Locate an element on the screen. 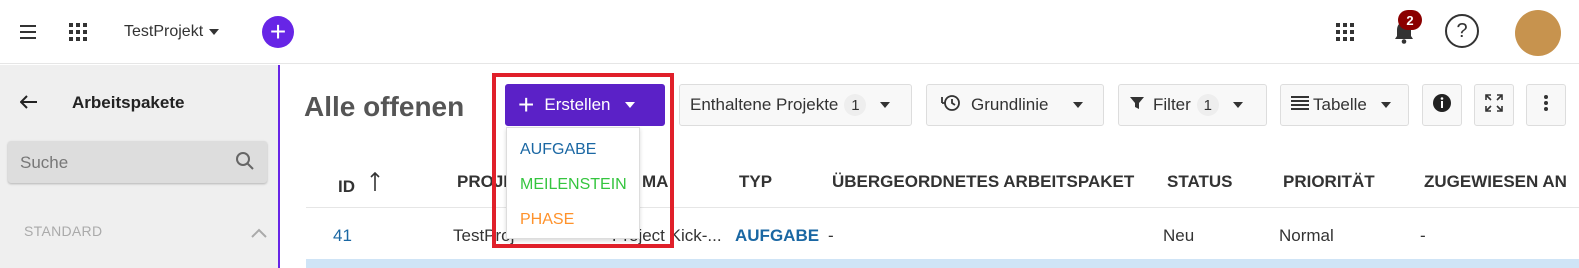  search-placeholder: Suche is located at coordinates (44, 162).